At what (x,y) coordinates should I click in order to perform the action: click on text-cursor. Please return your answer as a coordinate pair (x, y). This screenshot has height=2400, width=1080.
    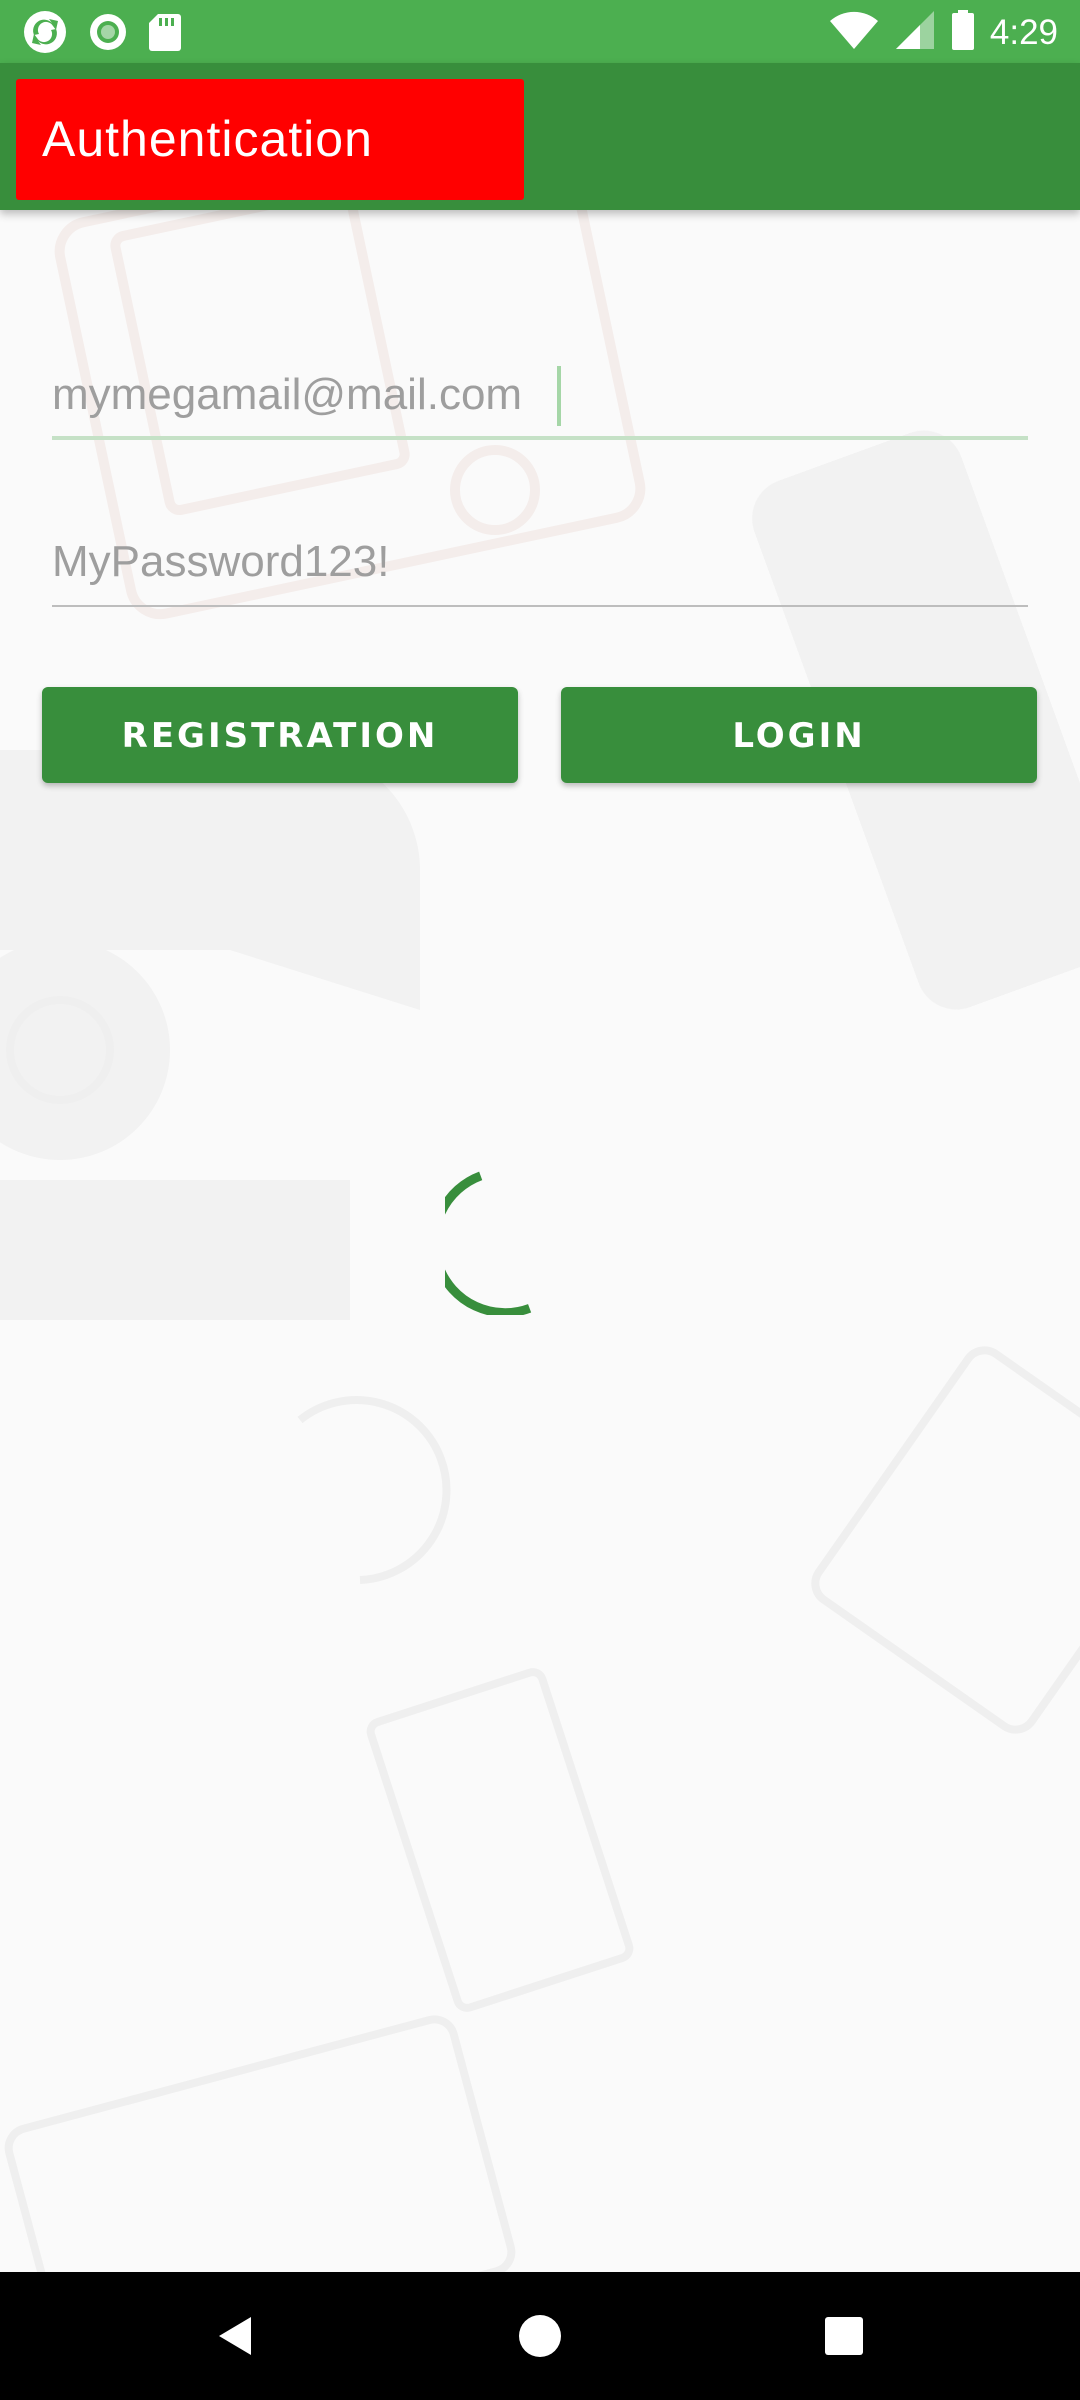
    Looking at the image, I should click on (559, 396).